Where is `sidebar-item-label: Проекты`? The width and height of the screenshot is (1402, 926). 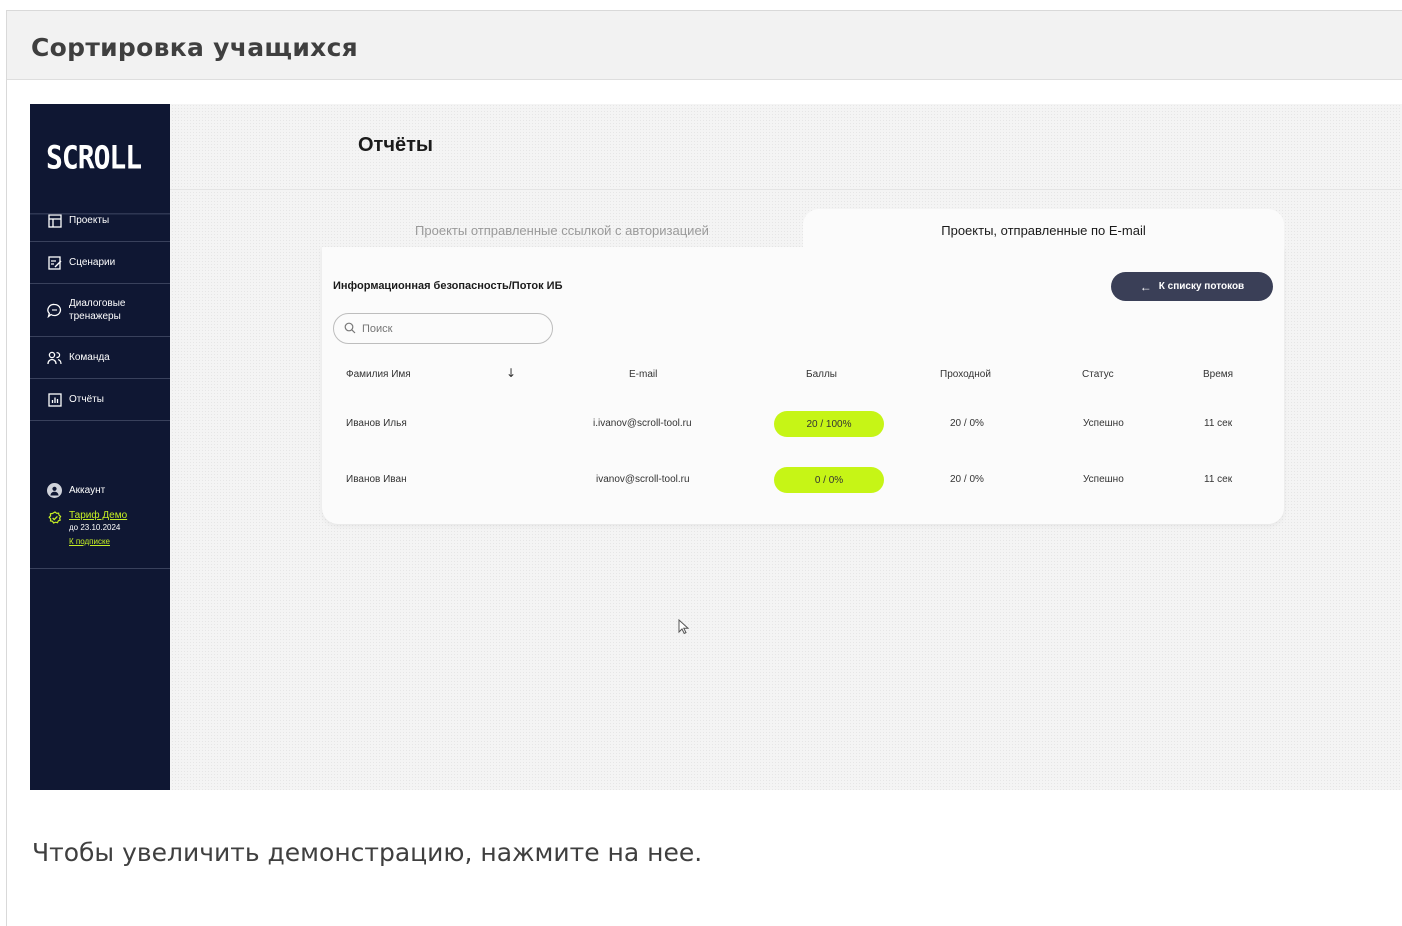 sidebar-item-label: Проекты is located at coordinates (89, 220).